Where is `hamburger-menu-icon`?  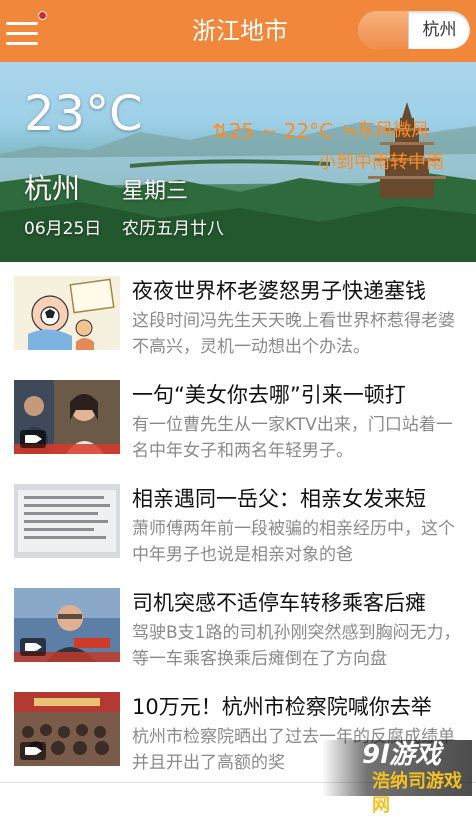 hamburger-menu-icon is located at coordinates (22, 31).